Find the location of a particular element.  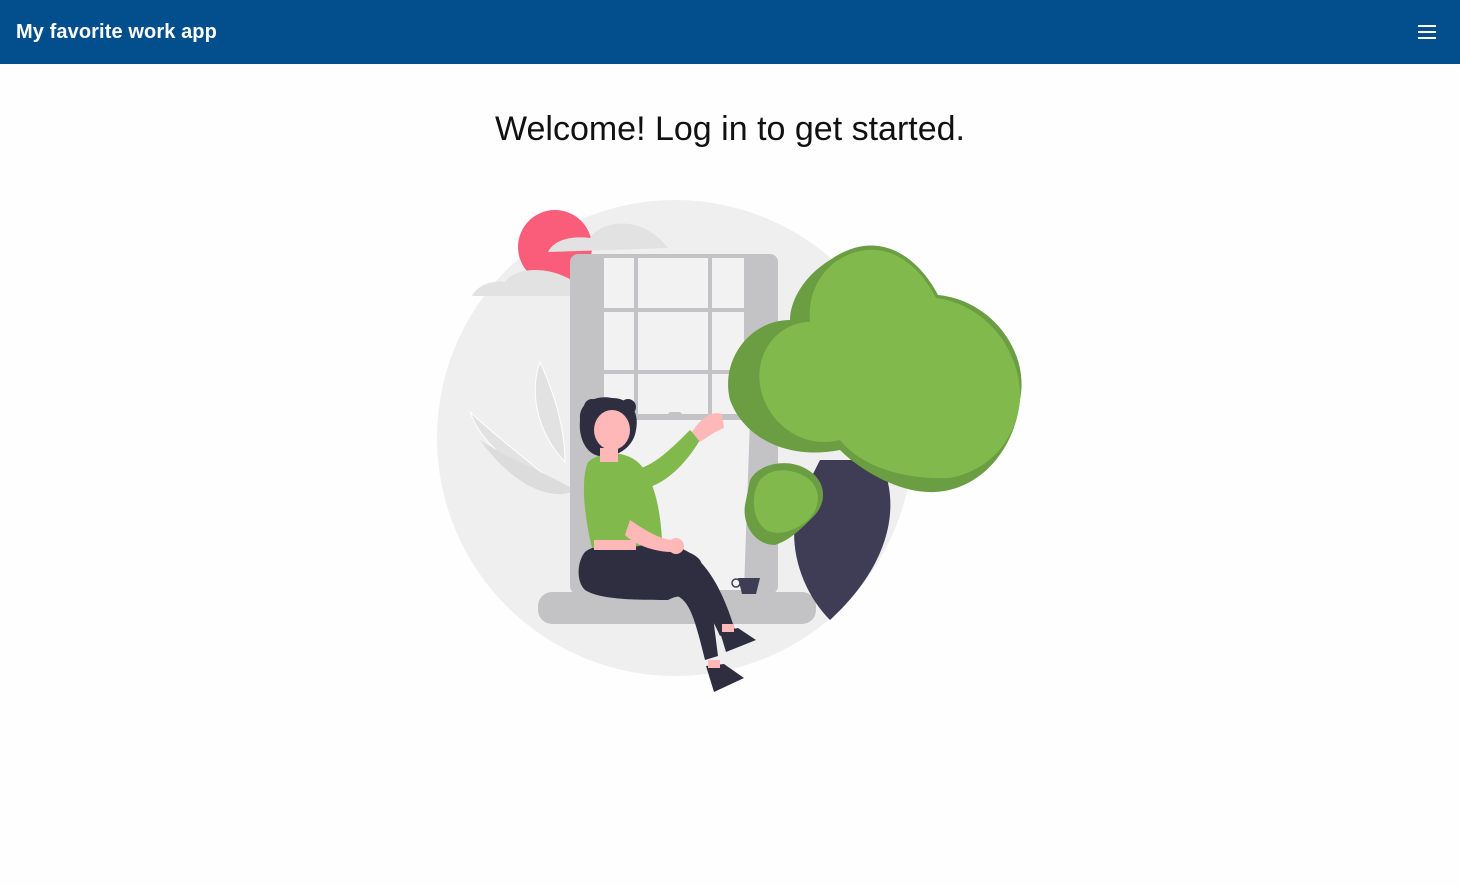

woman-face is located at coordinates (612, 430).